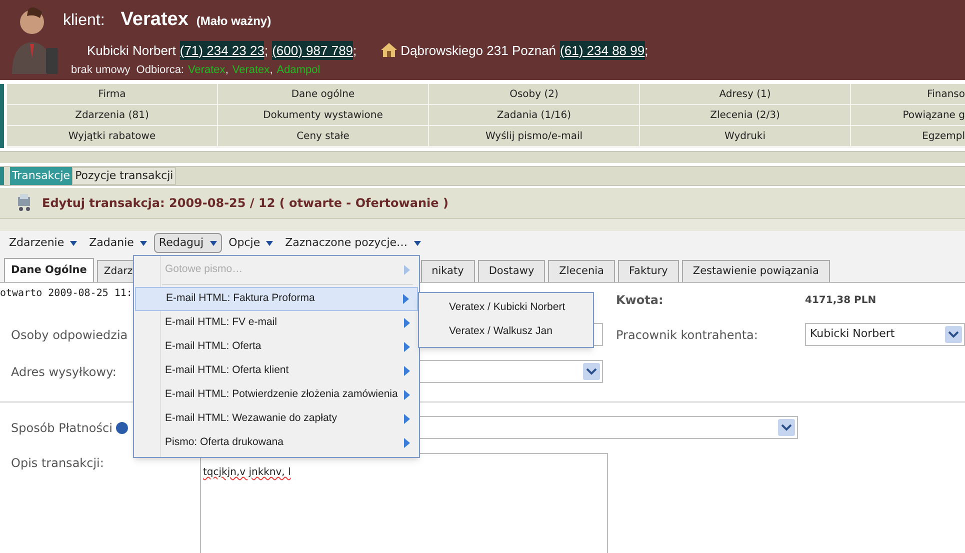  I want to click on nav-tab: Egzempl, so click(908, 136).